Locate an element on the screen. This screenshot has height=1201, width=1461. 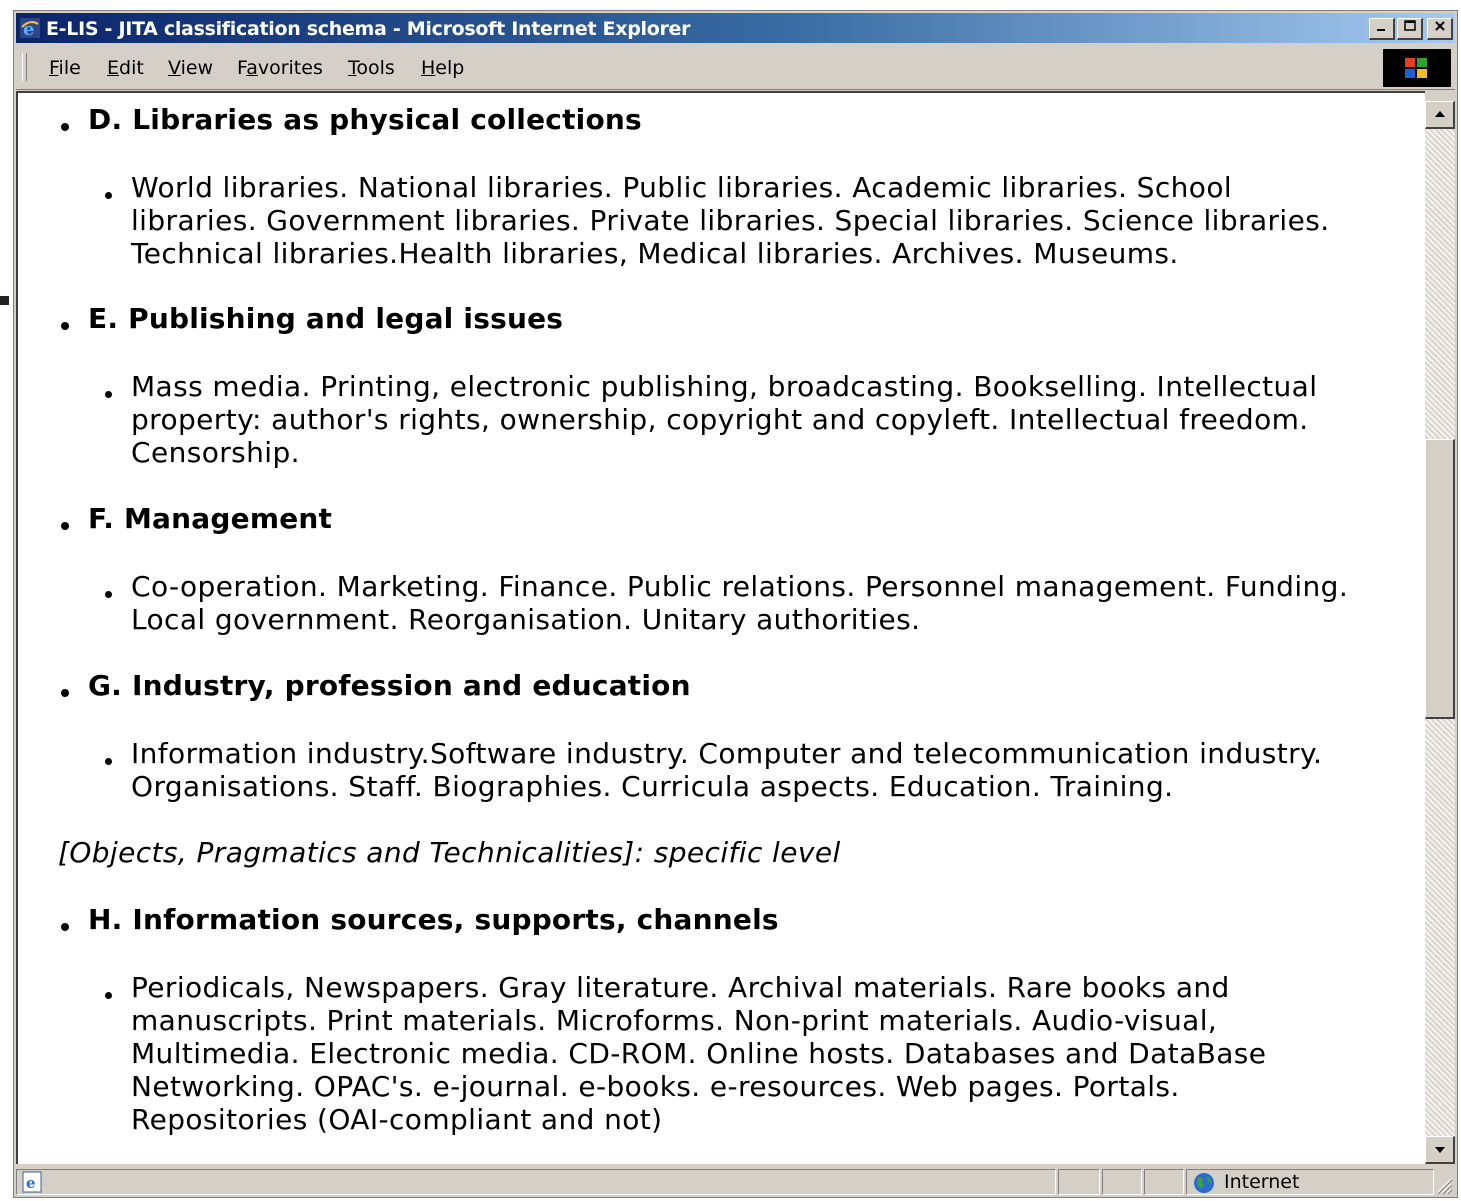
section-heading: F. Management is located at coordinates (210, 518).